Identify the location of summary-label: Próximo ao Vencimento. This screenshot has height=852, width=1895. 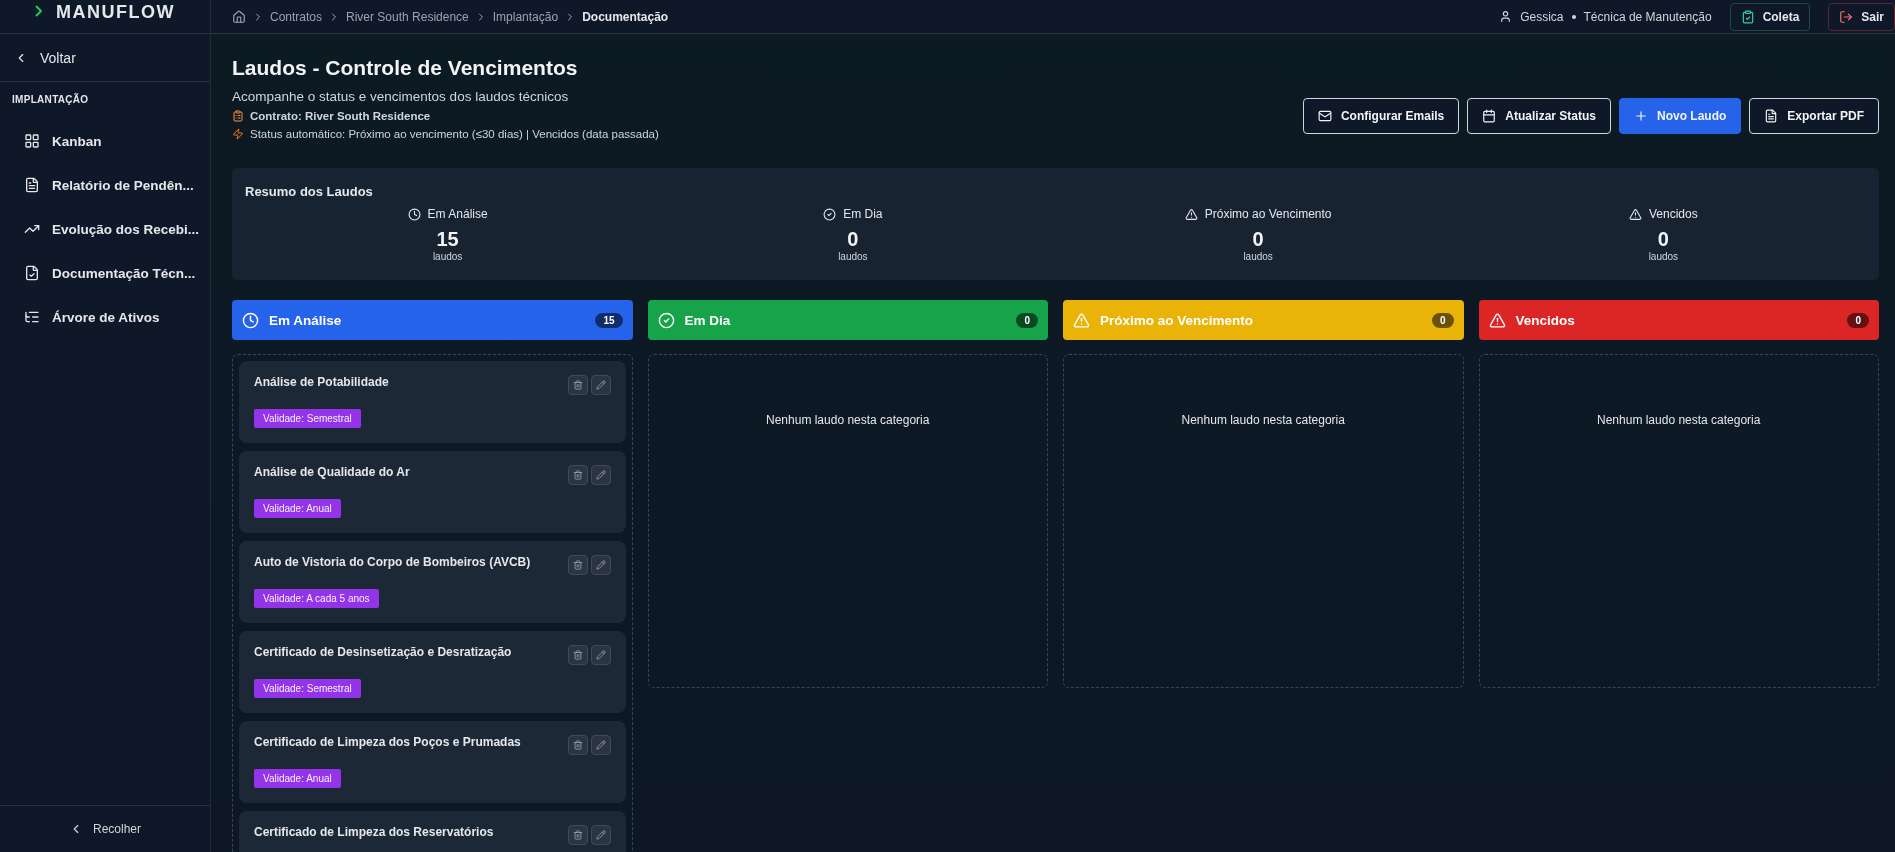
(1268, 214).